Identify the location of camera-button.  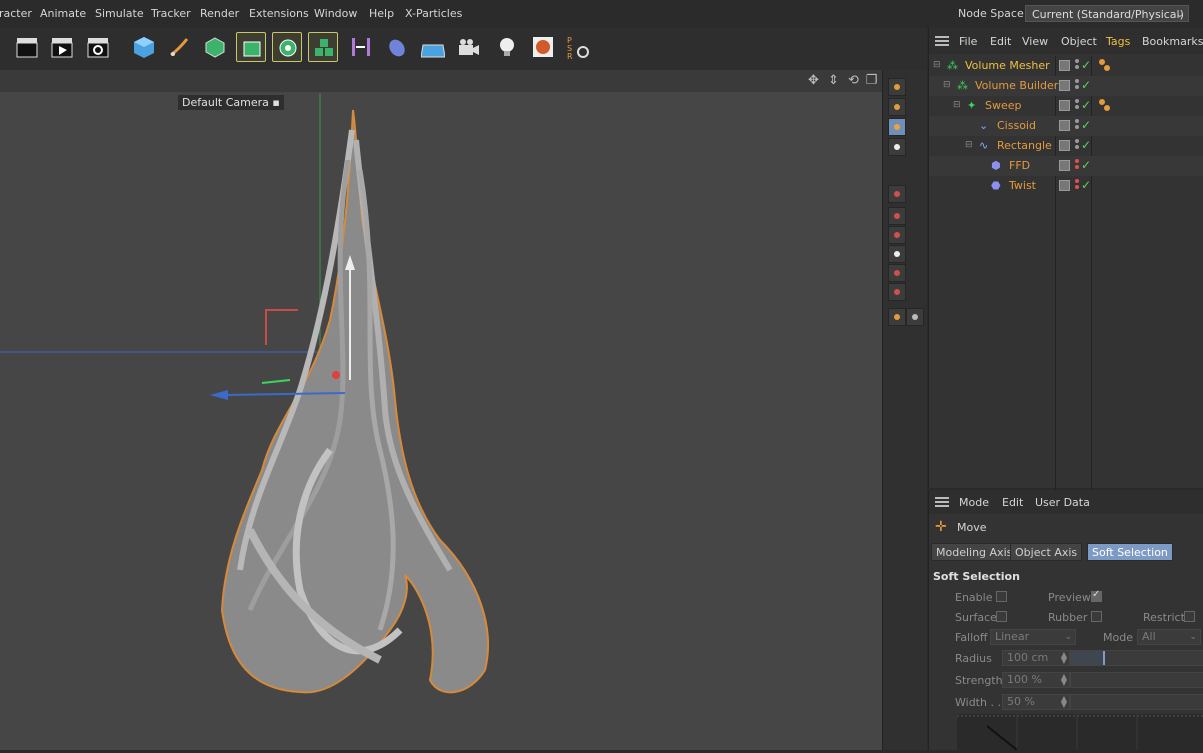
(469, 47).